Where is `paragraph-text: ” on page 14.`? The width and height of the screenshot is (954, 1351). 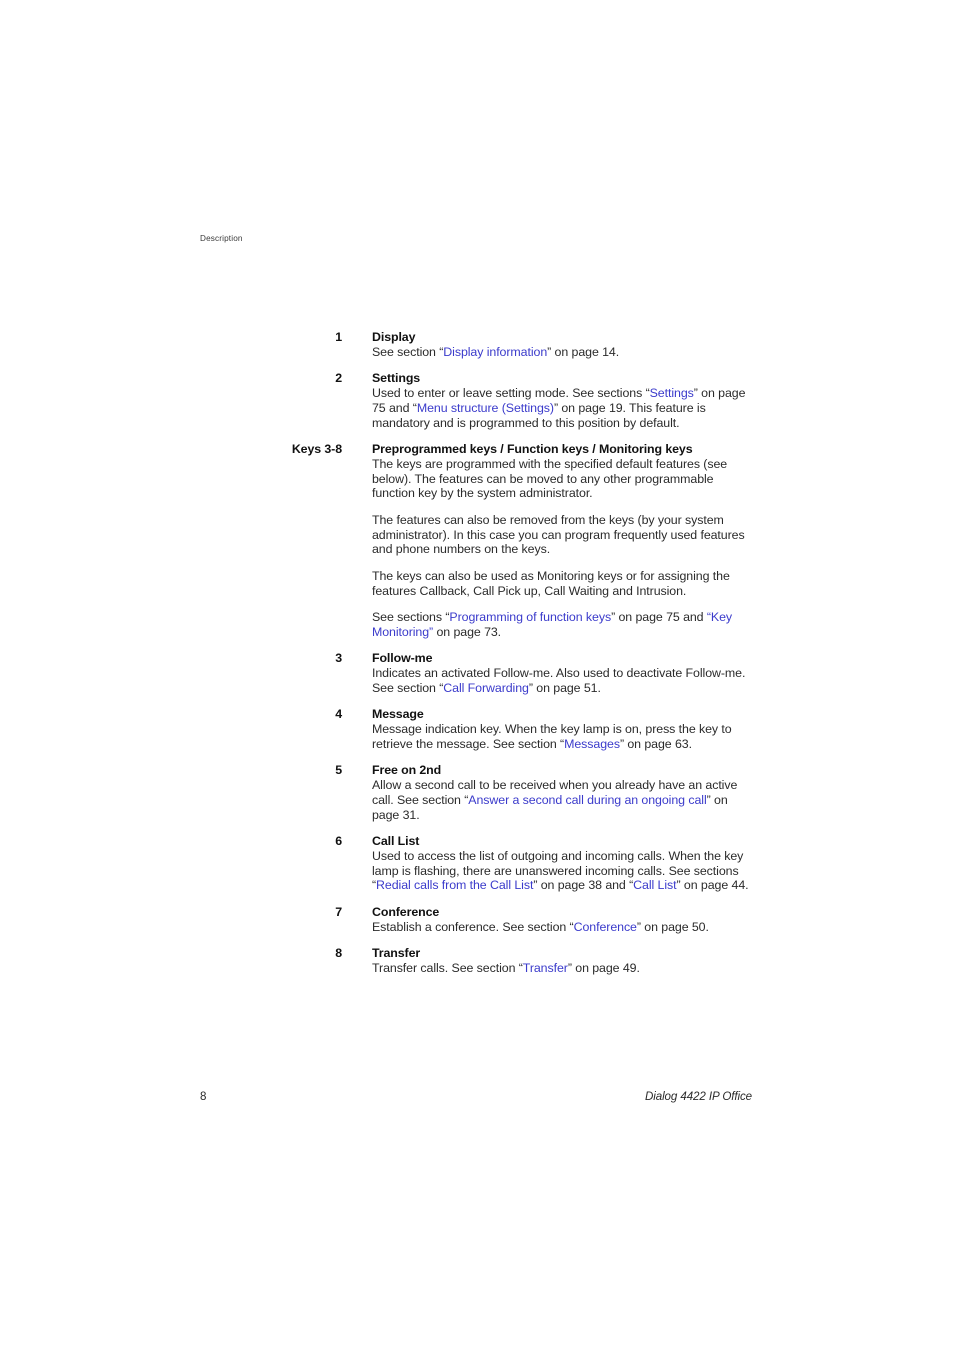 paragraph-text: ” on page 14. is located at coordinates (583, 351).